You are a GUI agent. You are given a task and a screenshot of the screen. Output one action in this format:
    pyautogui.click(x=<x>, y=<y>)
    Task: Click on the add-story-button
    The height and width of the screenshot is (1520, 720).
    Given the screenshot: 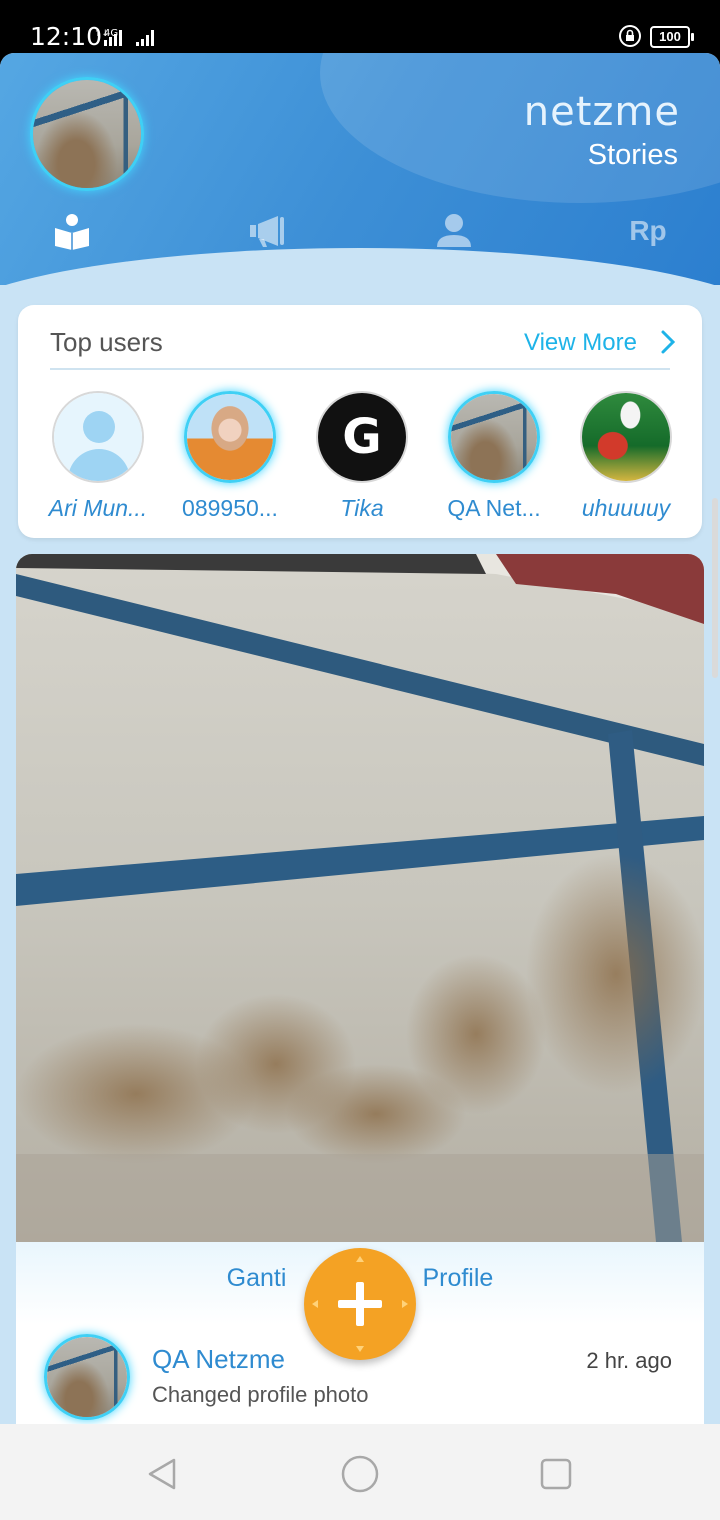 What is the action you would take?
    pyautogui.click(x=360, y=1304)
    